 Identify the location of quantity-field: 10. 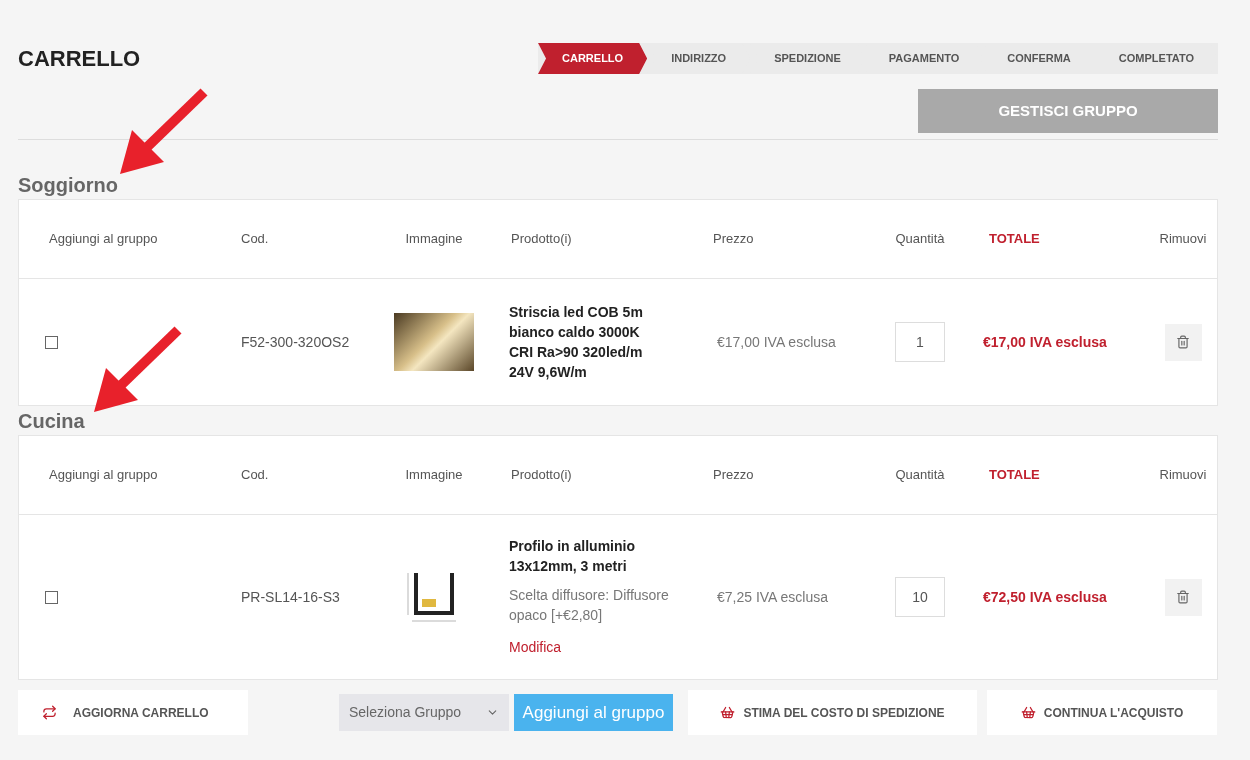
(920, 597).